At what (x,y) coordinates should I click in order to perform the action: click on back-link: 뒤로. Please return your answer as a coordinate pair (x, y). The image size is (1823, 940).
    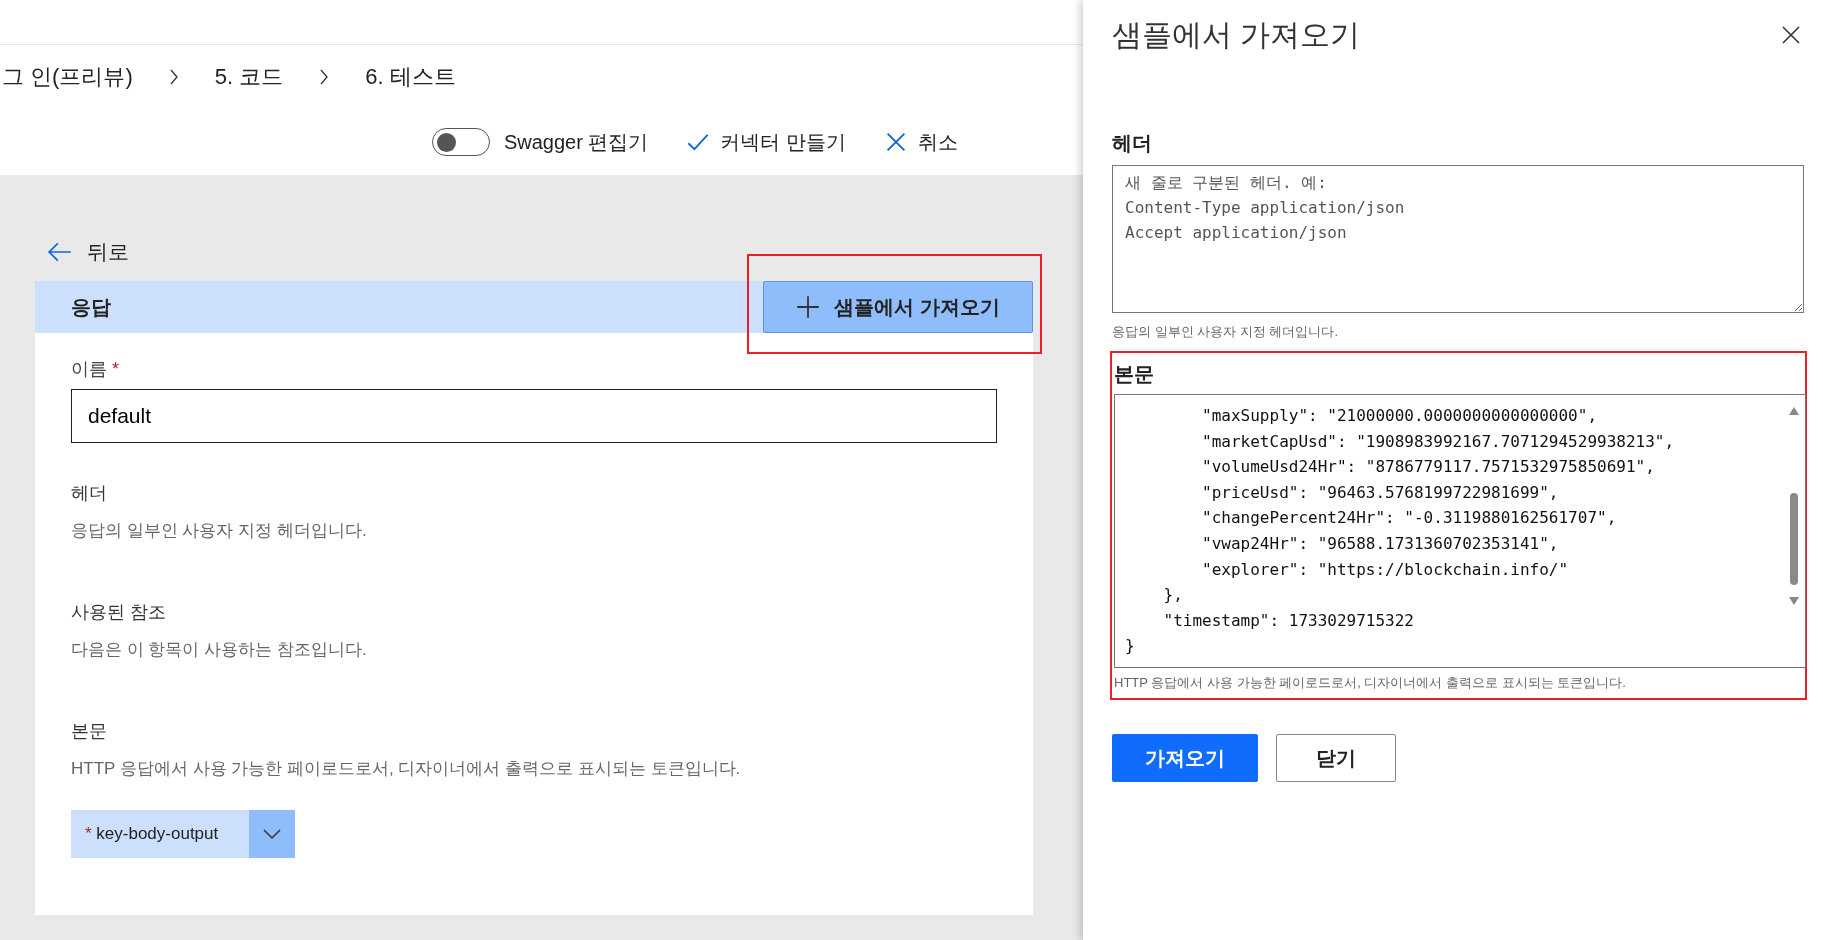
    Looking at the image, I should click on (540, 252).